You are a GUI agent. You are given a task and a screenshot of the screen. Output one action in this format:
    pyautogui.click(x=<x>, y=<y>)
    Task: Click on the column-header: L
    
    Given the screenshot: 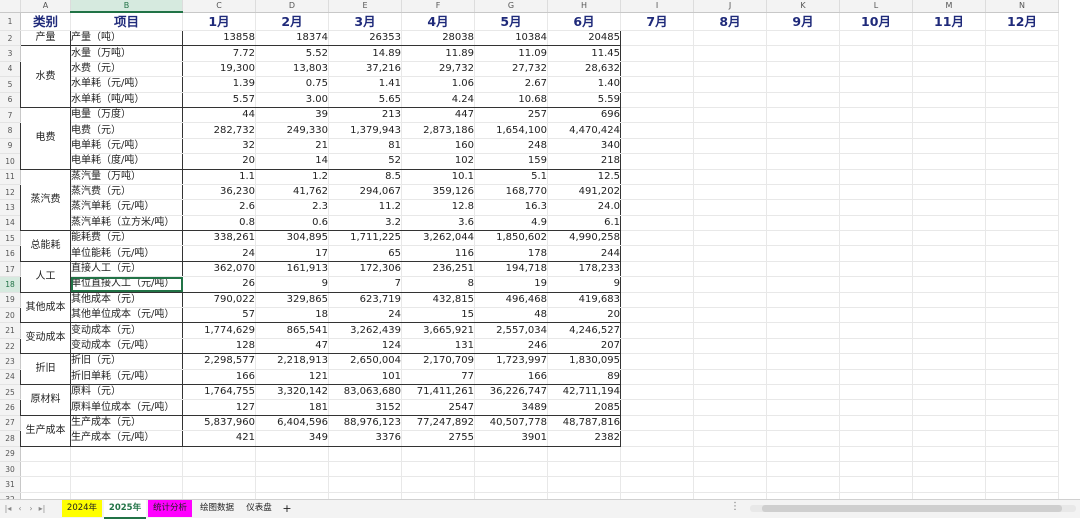 What is the action you would take?
    pyautogui.click(x=876, y=6)
    